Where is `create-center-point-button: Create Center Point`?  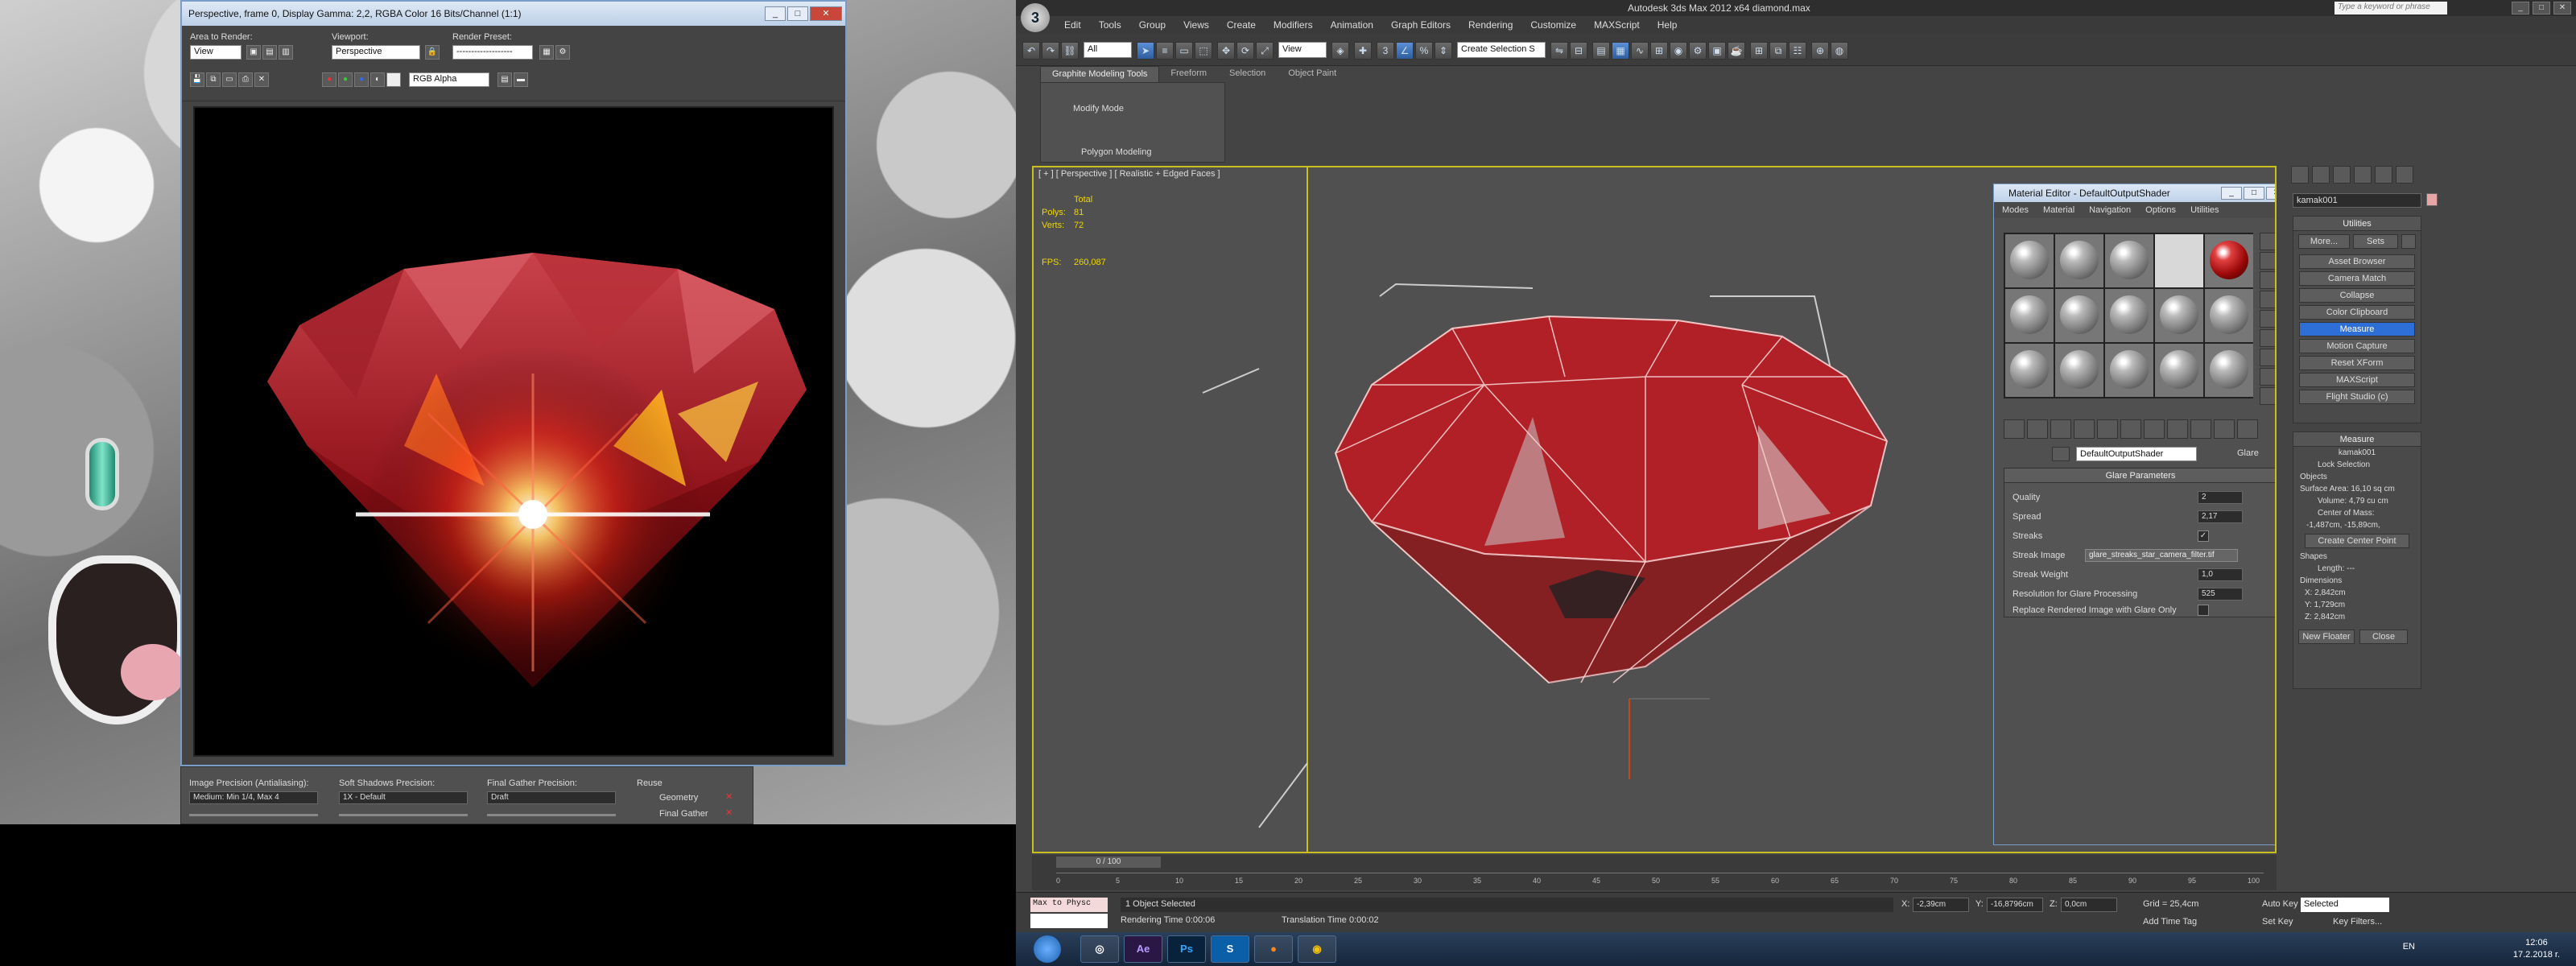
create-center-point-button: Create Center Point is located at coordinates (2357, 541).